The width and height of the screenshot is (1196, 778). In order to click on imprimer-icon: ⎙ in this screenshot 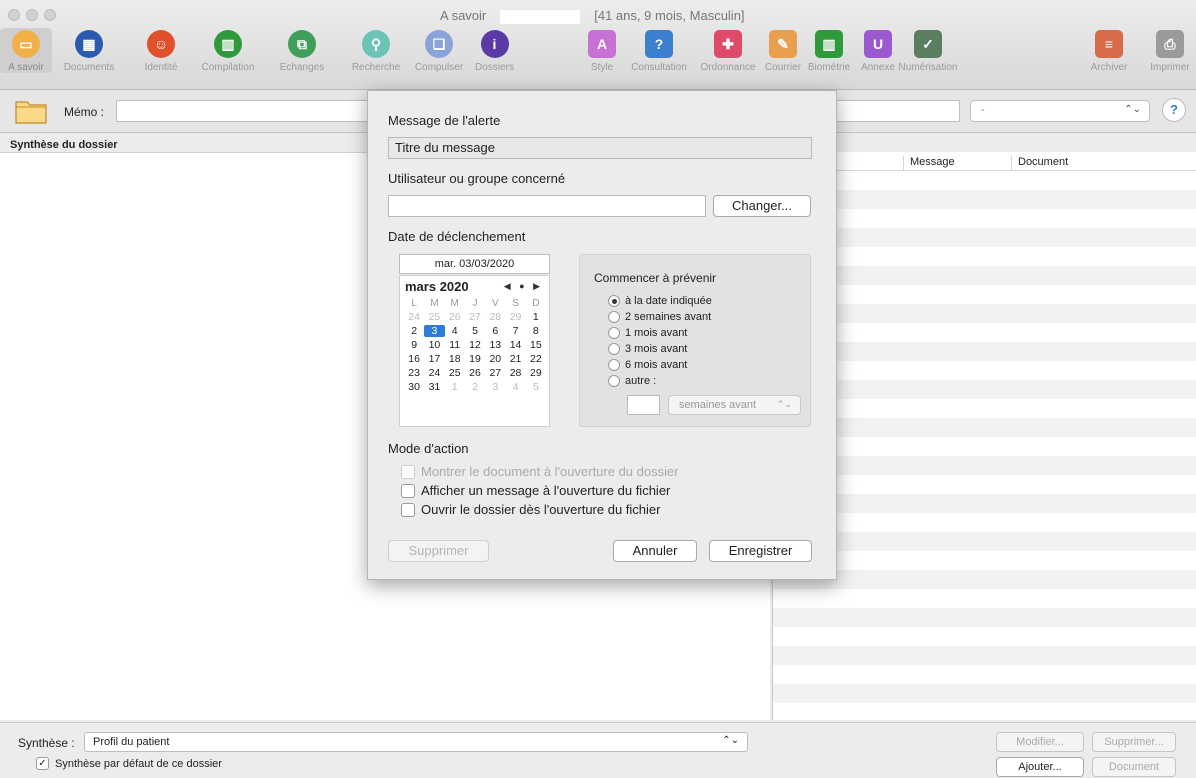, I will do `click(1170, 44)`.